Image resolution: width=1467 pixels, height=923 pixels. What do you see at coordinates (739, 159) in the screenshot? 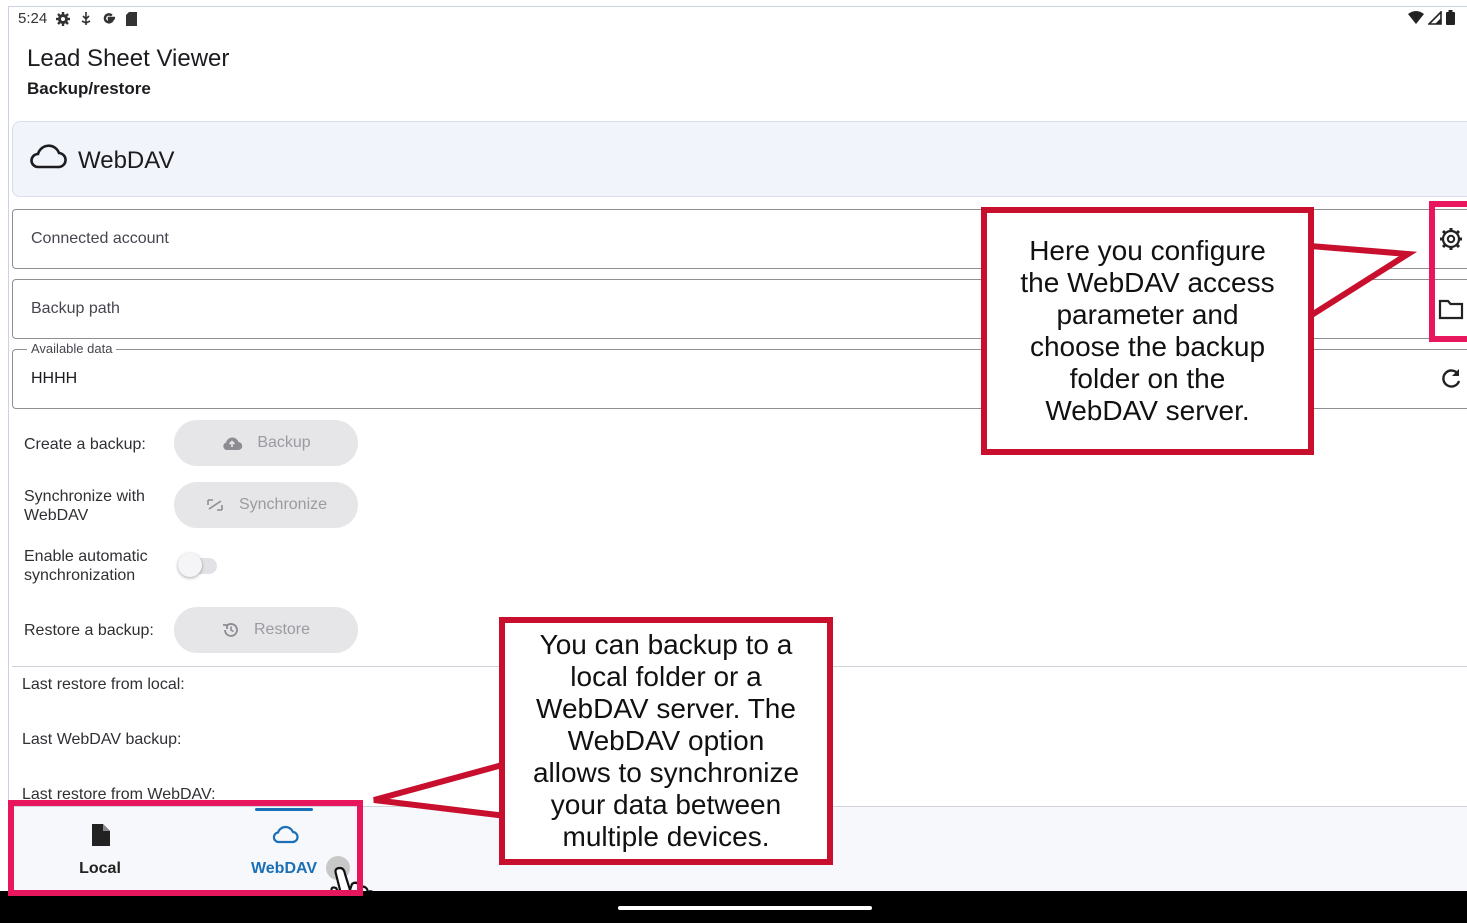
I see `section-header` at bounding box center [739, 159].